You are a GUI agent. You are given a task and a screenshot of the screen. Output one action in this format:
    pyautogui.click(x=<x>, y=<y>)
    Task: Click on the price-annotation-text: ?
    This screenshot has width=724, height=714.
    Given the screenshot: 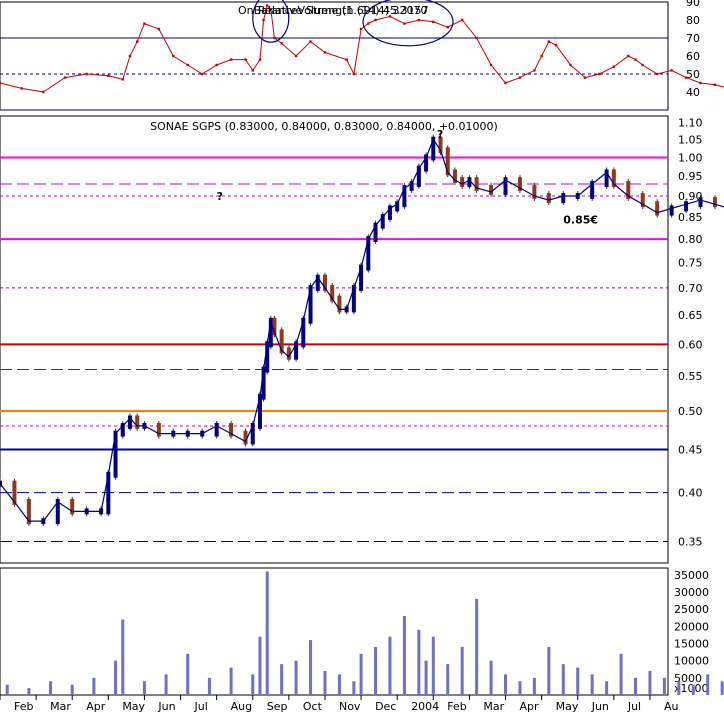 What is the action you would take?
    pyautogui.click(x=220, y=196)
    